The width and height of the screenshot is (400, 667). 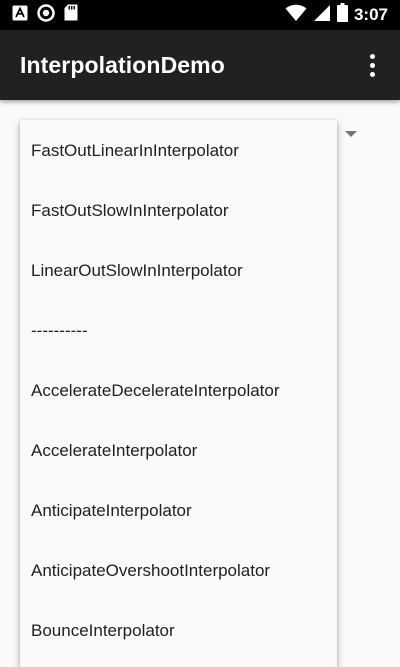 What do you see at coordinates (322, 15) in the screenshot?
I see `cellular-signal-icon` at bounding box center [322, 15].